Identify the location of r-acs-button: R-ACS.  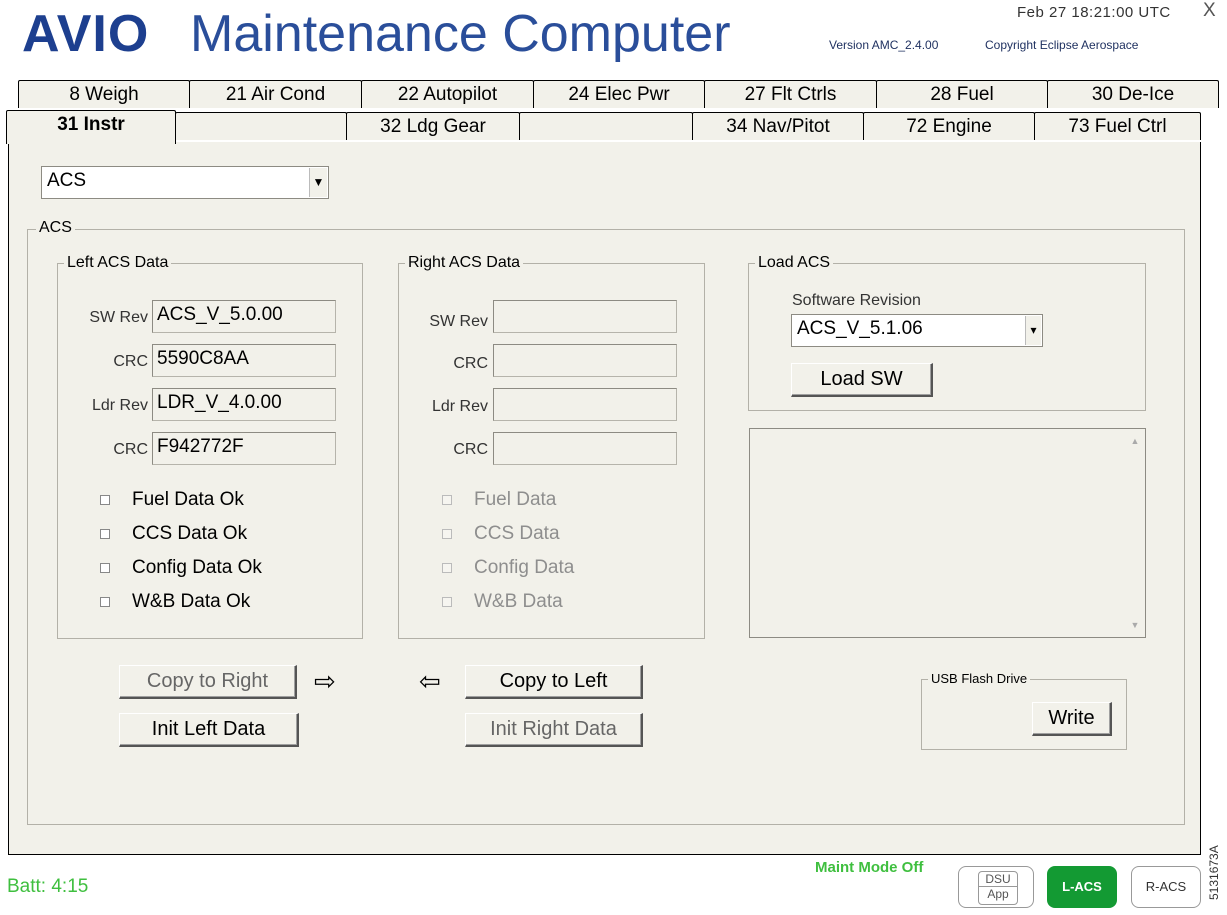
(1166, 887).